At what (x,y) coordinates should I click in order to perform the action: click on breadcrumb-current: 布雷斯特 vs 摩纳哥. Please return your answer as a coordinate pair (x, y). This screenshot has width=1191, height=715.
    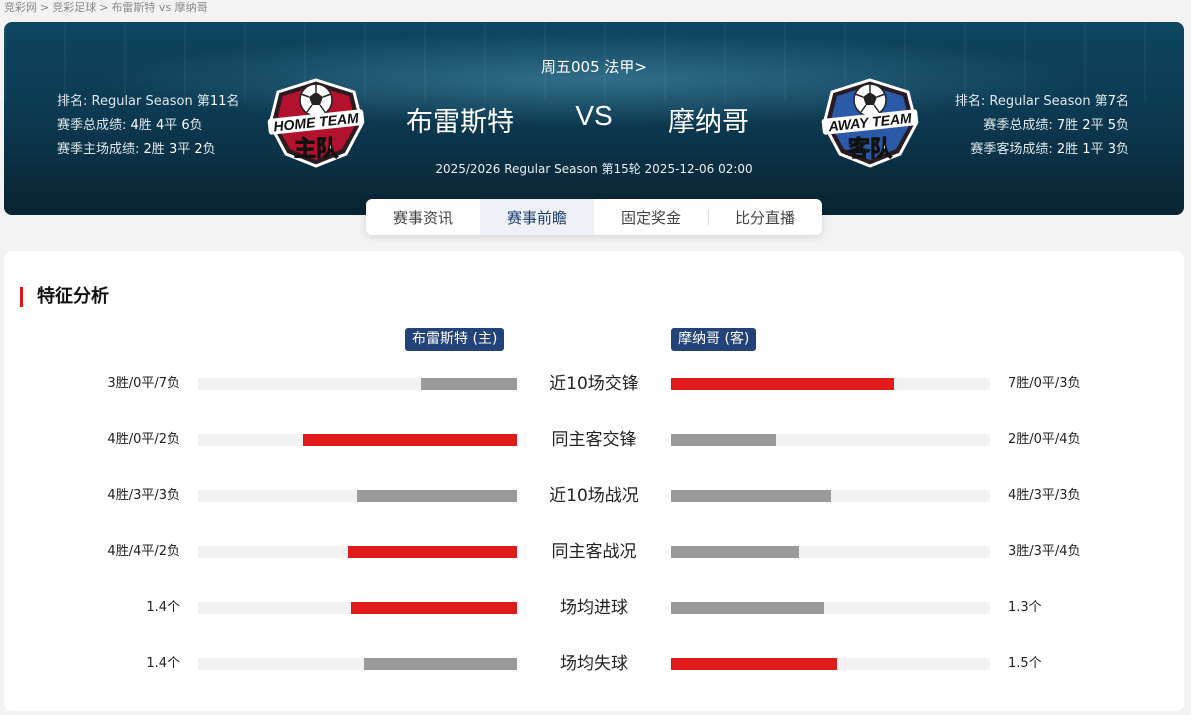
    Looking at the image, I should click on (159, 7).